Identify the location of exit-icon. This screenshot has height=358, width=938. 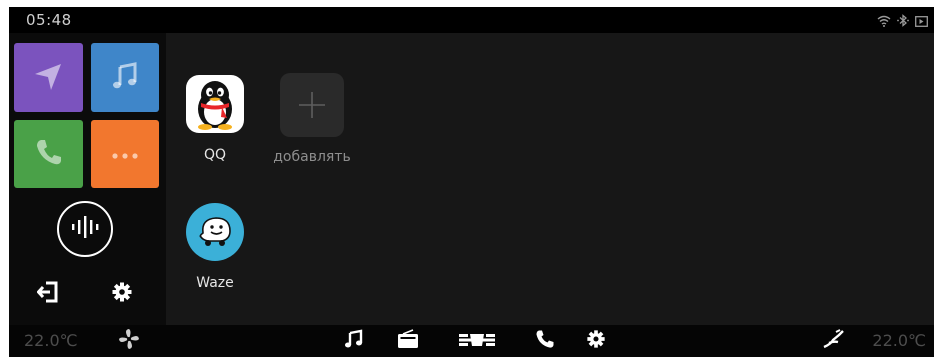
(47, 294).